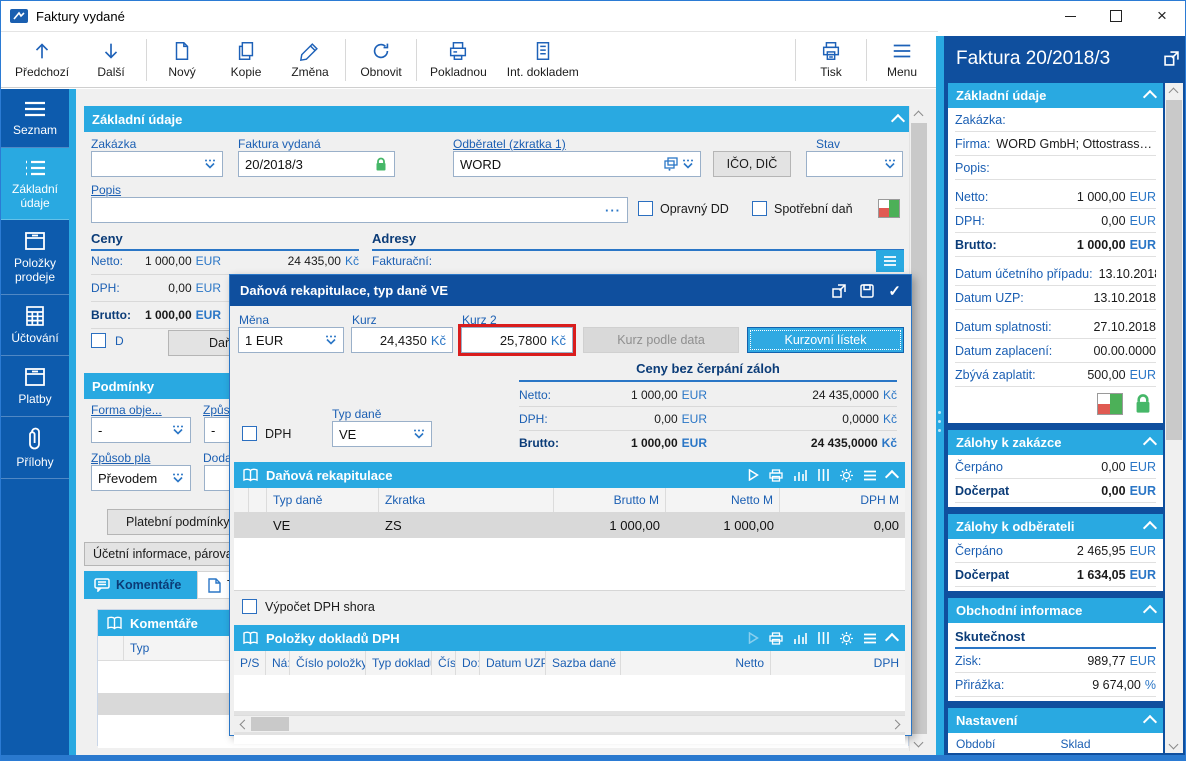 The height and width of the screenshot is (761, 1186). I want to click on toolbar-button-dalsi: Další, so click(111, 59).